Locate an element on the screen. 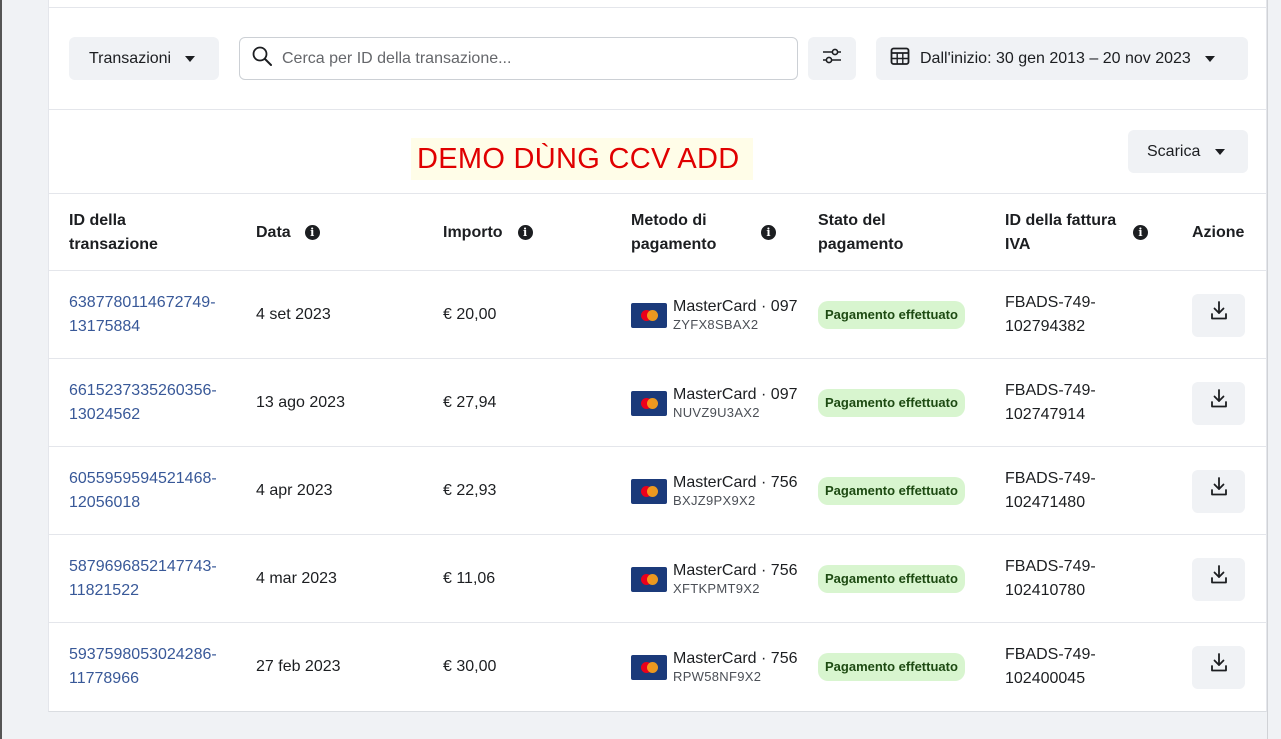 Image resolution: width=1281 pixels, height=739 pixels. transaction-id-cell: 6387780114672749- 13175884 is located at coordinates (142, 315).